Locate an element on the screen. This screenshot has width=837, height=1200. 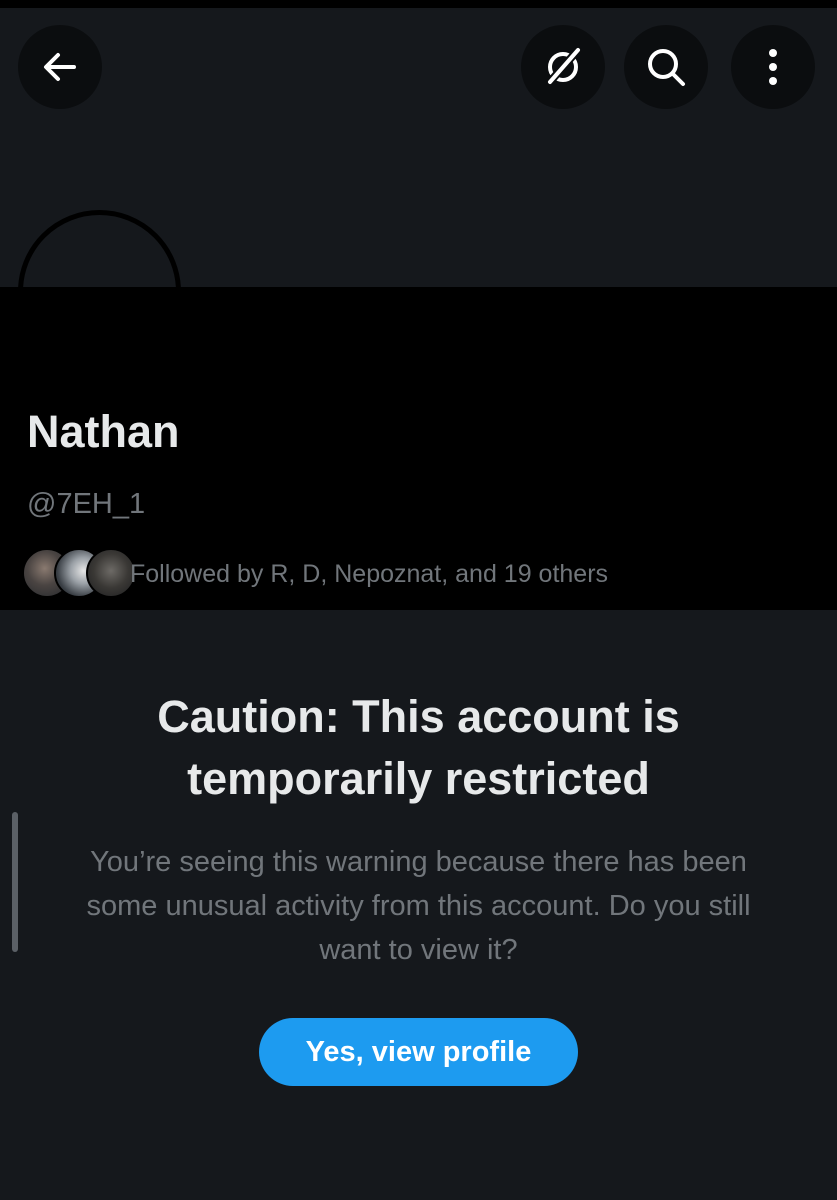
search-button is located at coordinates (666, 67).